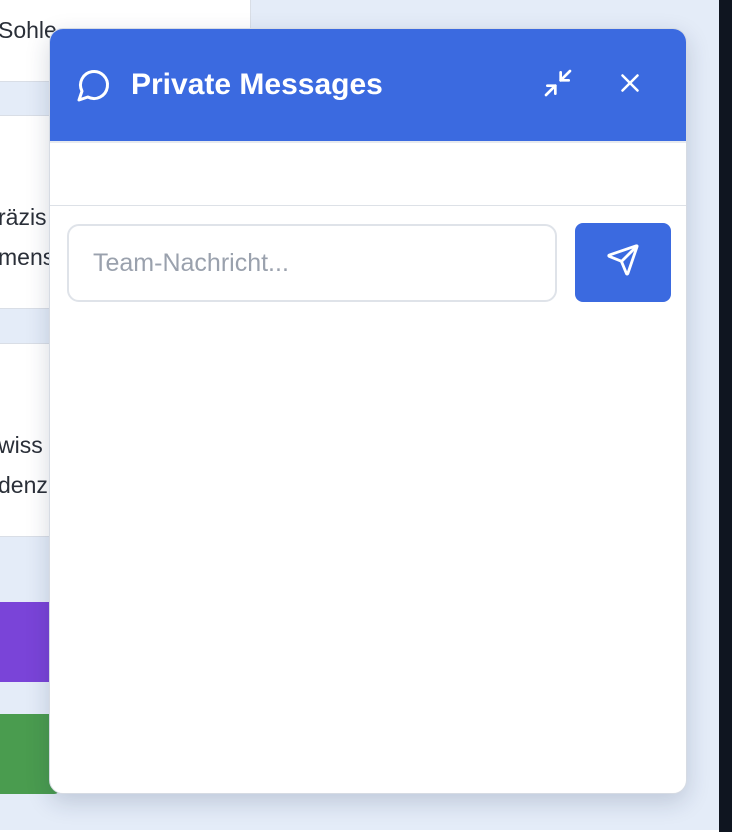 This screenshot has height=832, width=732. What do you see at coordinates (27, 257) in the screenshot?
I see `card-text: mens` at bounding box center [27, 257].